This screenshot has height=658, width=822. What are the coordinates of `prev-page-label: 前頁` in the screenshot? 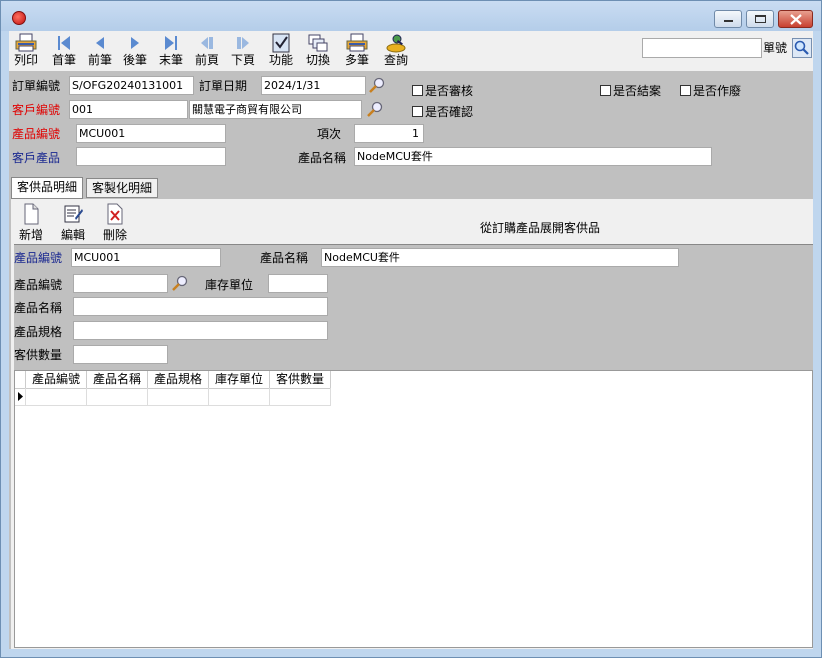 It's located at (206, 60).